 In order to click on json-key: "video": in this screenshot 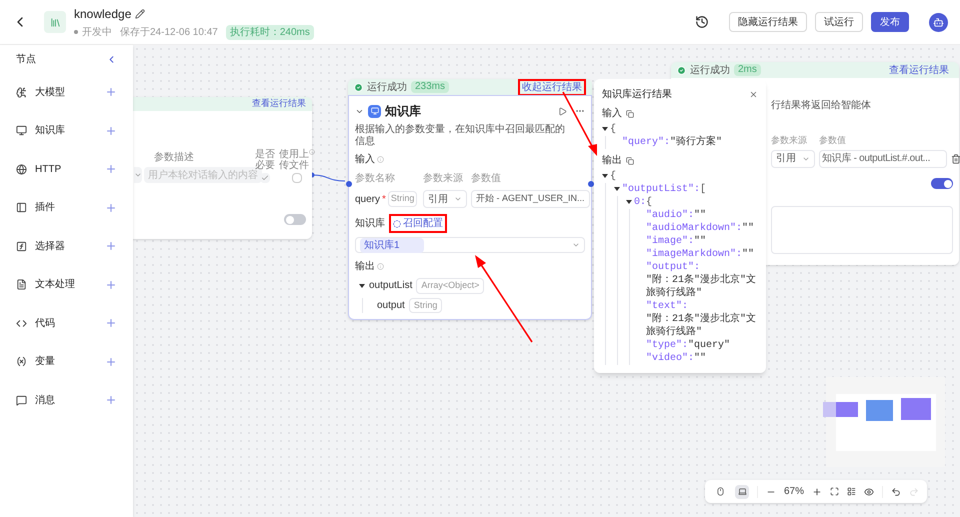, I will do `click(670, 358)`.